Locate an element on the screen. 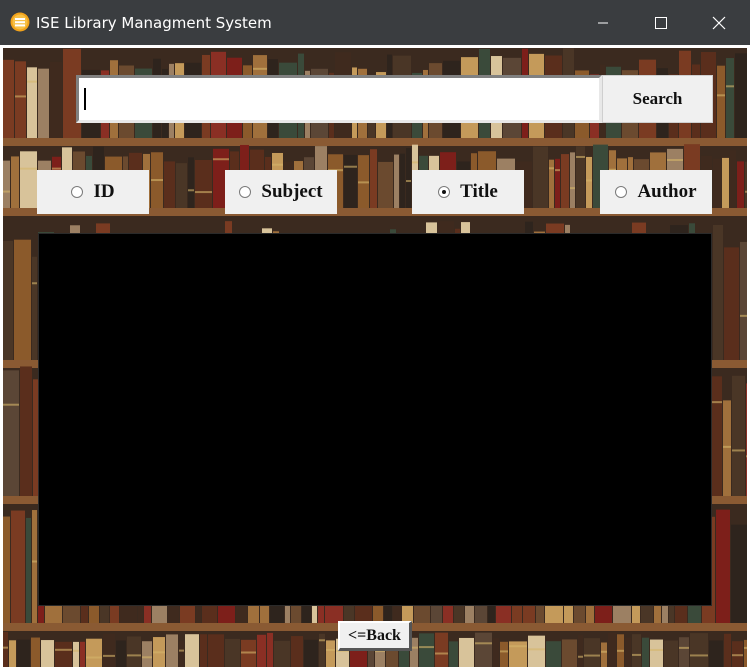 This screenshot has height=670, width=750. minimize-button is located at coordinates (603, 22).